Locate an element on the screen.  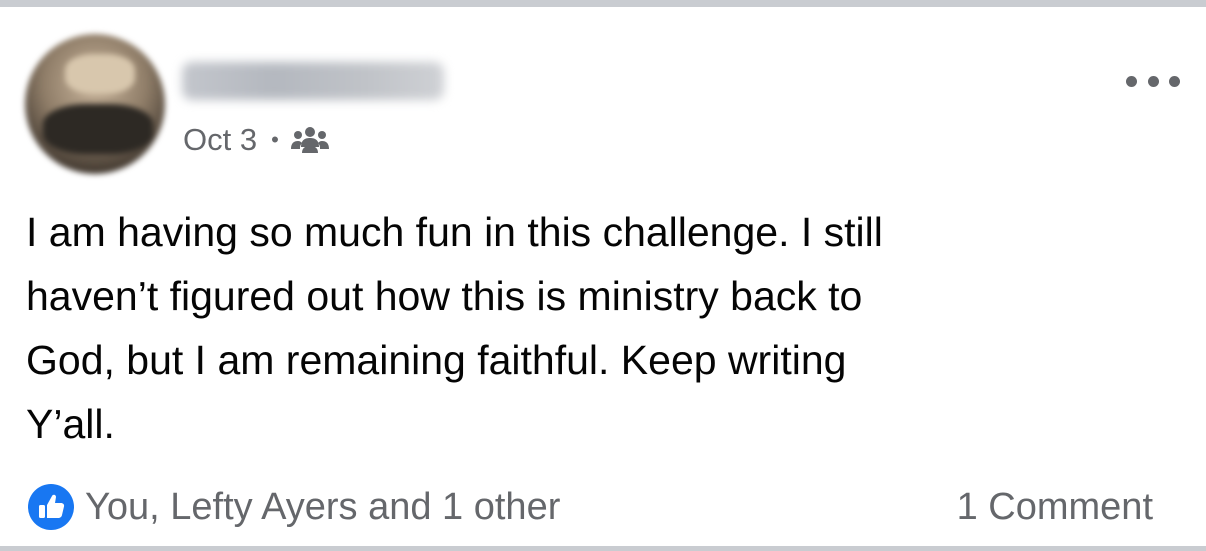
group-icon is located at coordinates (309, 140).